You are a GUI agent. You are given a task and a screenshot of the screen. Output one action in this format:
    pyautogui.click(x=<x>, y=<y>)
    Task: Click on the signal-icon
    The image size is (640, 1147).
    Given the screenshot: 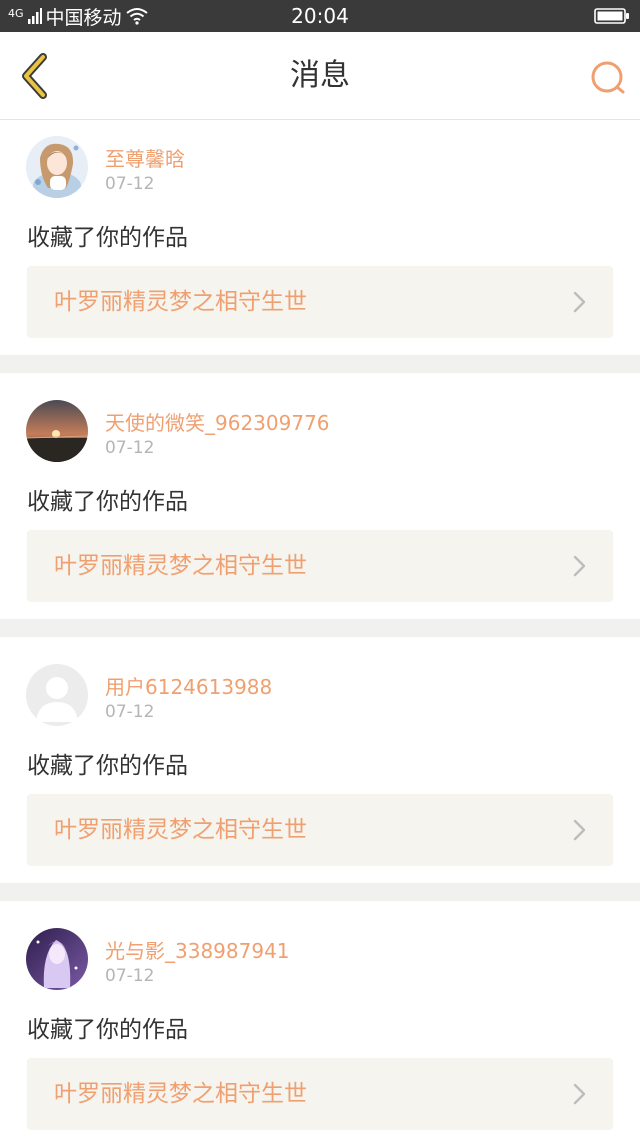 What is the action you would take?
    pyautogui.click(x=34, y=16)
    